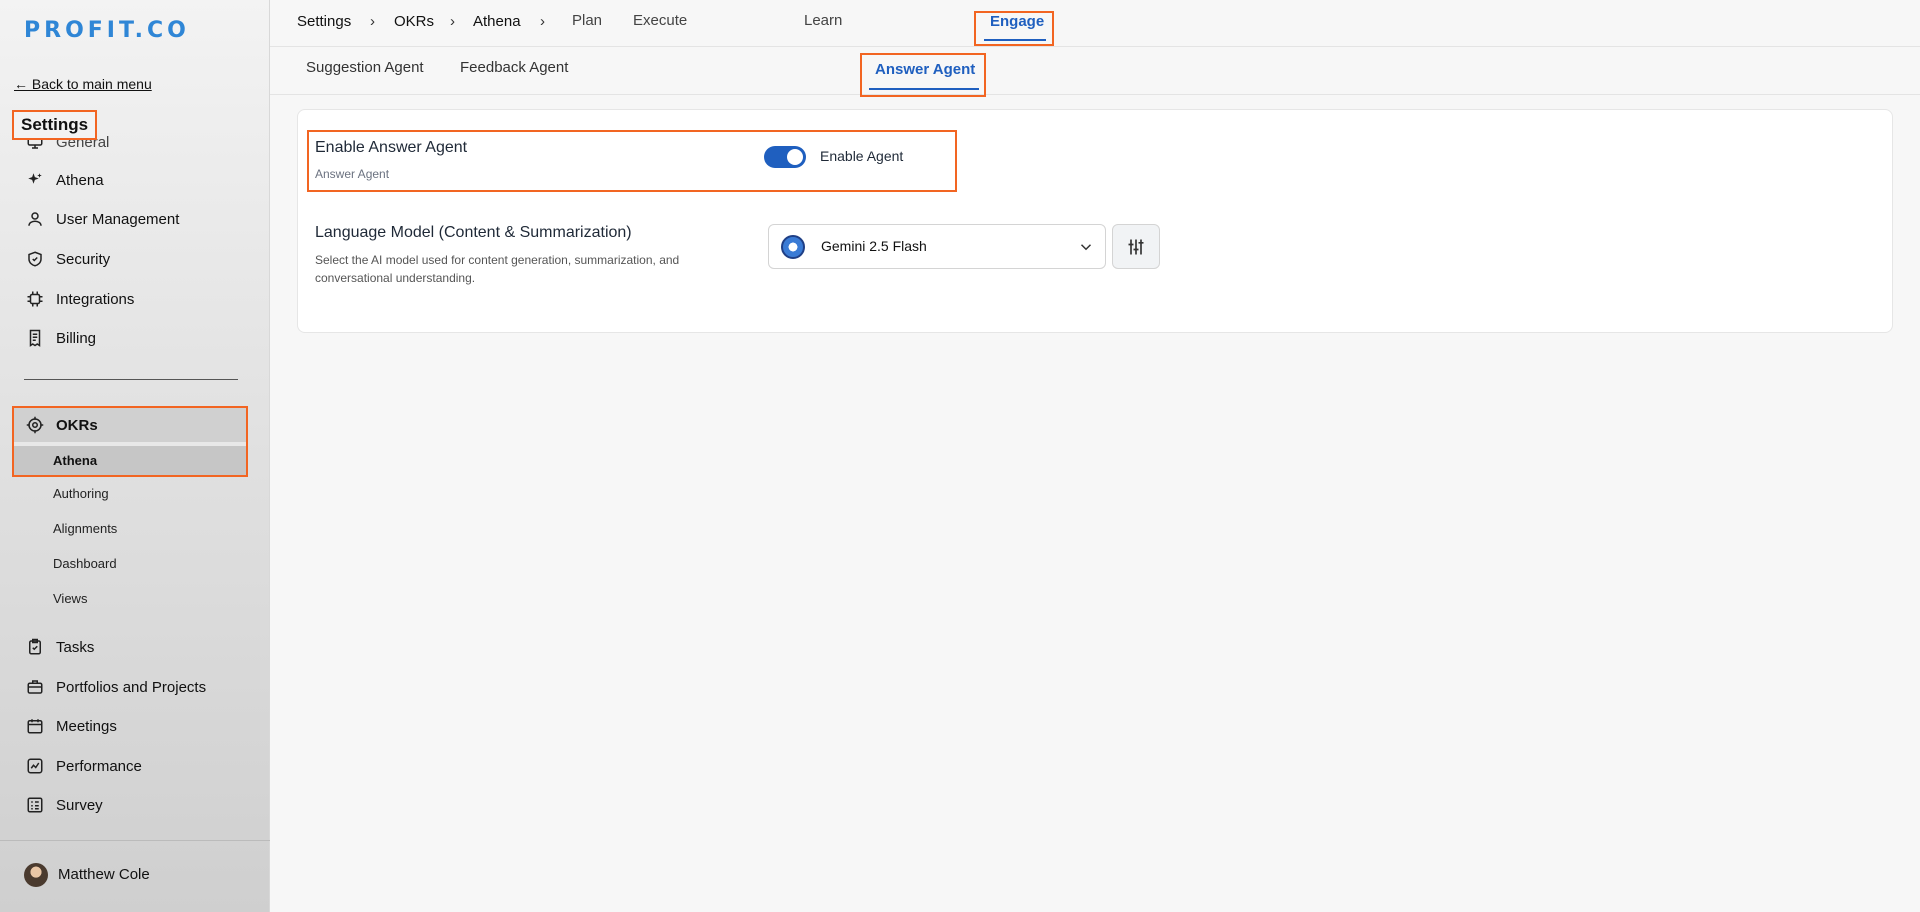 This screenshot has width=1920, height=912. Describe the element at coordinates (75, 647) in the screenshot. I see `sidebar-item-label: Tasks` at that location.